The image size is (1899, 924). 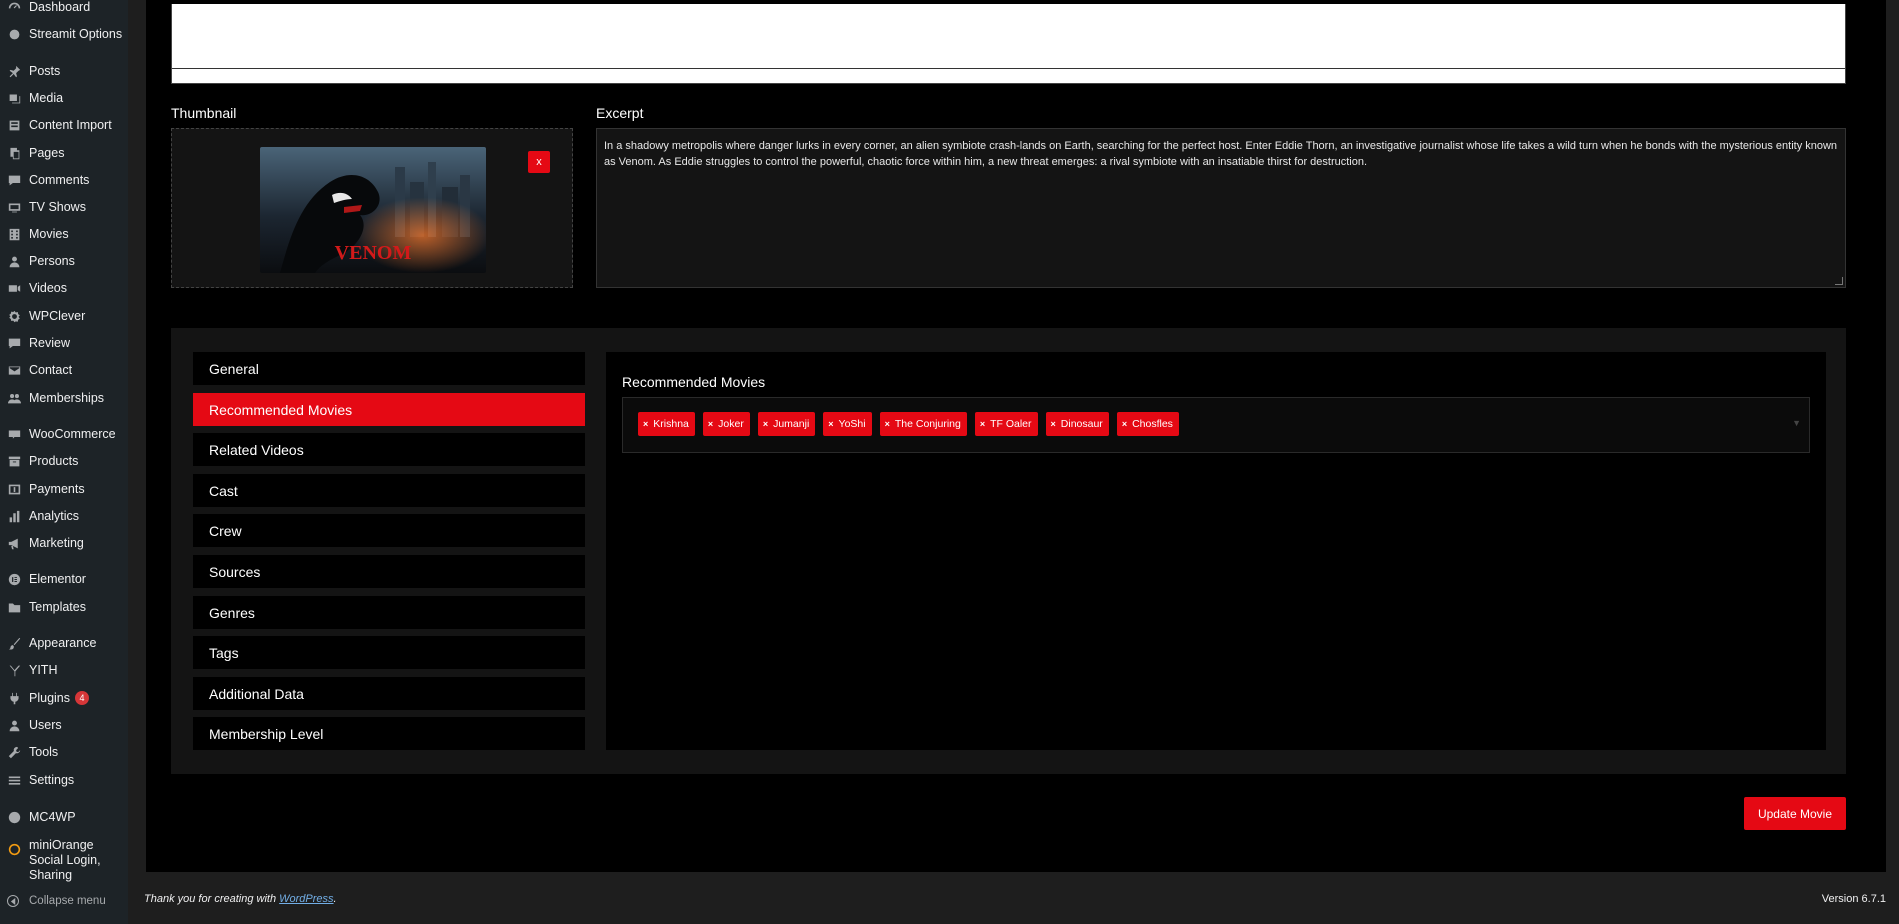 I want to click on sidebar-item-woocommerce: WooCommerce, so click(x=64, y=434).